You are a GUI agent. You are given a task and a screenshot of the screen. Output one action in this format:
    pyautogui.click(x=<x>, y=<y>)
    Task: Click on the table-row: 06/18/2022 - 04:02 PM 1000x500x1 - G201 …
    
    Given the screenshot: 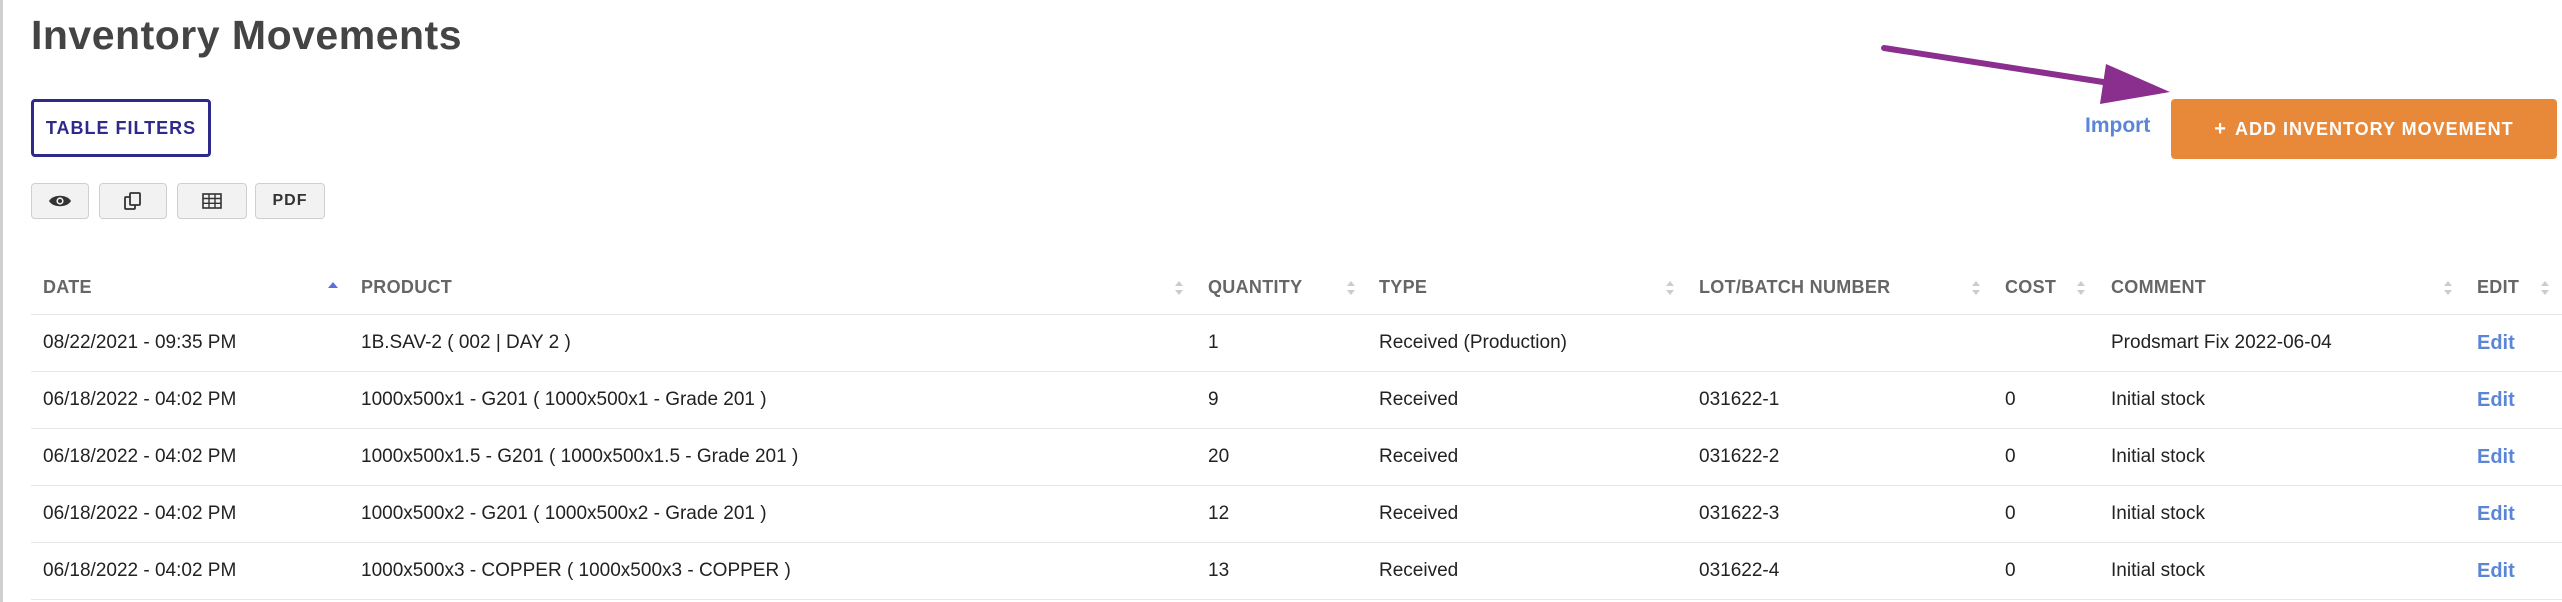 What is the action you would take?
    pyautogui.click(x=1296, y=400)
    